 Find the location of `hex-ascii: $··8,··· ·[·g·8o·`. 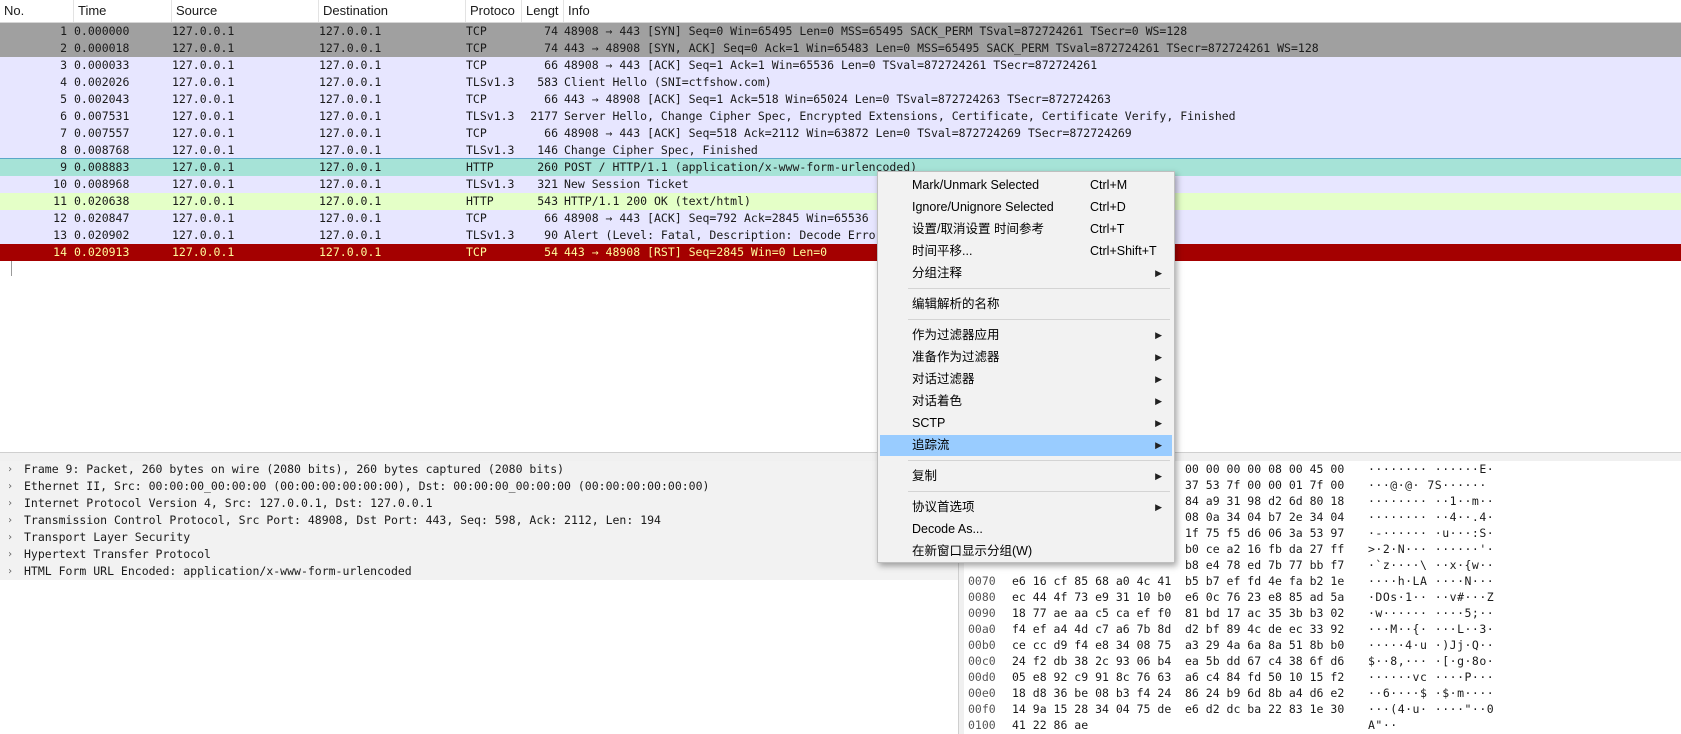

hex-ascii: $··8,··· ·[·g·8o· is located at coordinates (1431, 661).